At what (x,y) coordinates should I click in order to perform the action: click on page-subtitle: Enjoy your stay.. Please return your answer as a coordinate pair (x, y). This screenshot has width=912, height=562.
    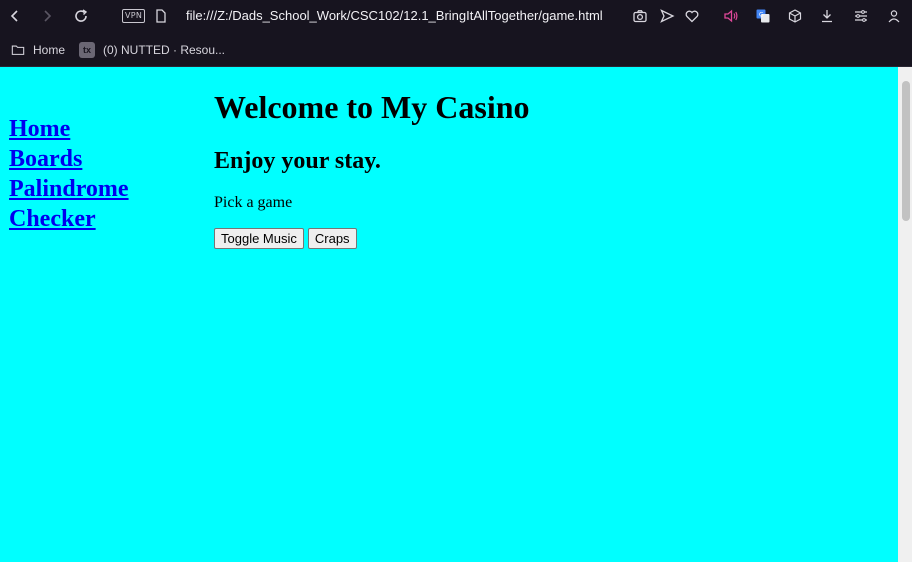
    Looking at the image, I should click on (297, 161).